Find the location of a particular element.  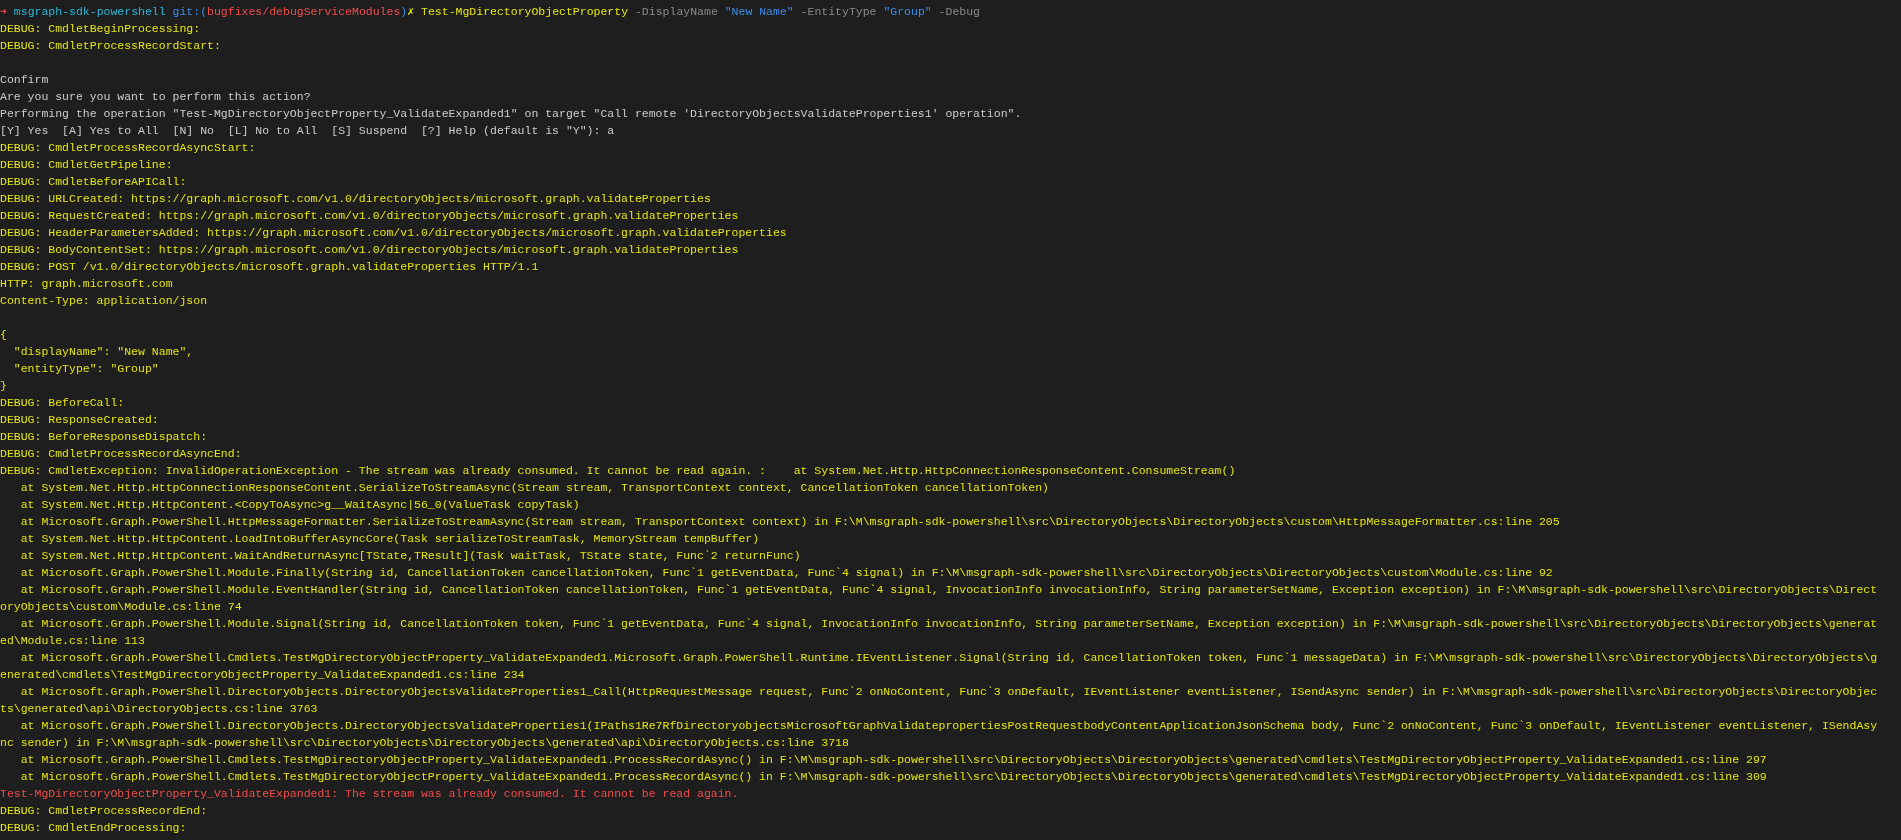

debug-output-line: at Microsoft.Graph.PowerShell.Module.EventHandler(String id, CancellationToken cancellationToken, Func`1 getEventData, Func`4 signal, InvocationInfo invocationInfo, String parameterSetName, Exception exception) in F:\M\msgraph-sdk-powershell\src\DirectoryObjects\Direct is located at coordinates (948, 590).